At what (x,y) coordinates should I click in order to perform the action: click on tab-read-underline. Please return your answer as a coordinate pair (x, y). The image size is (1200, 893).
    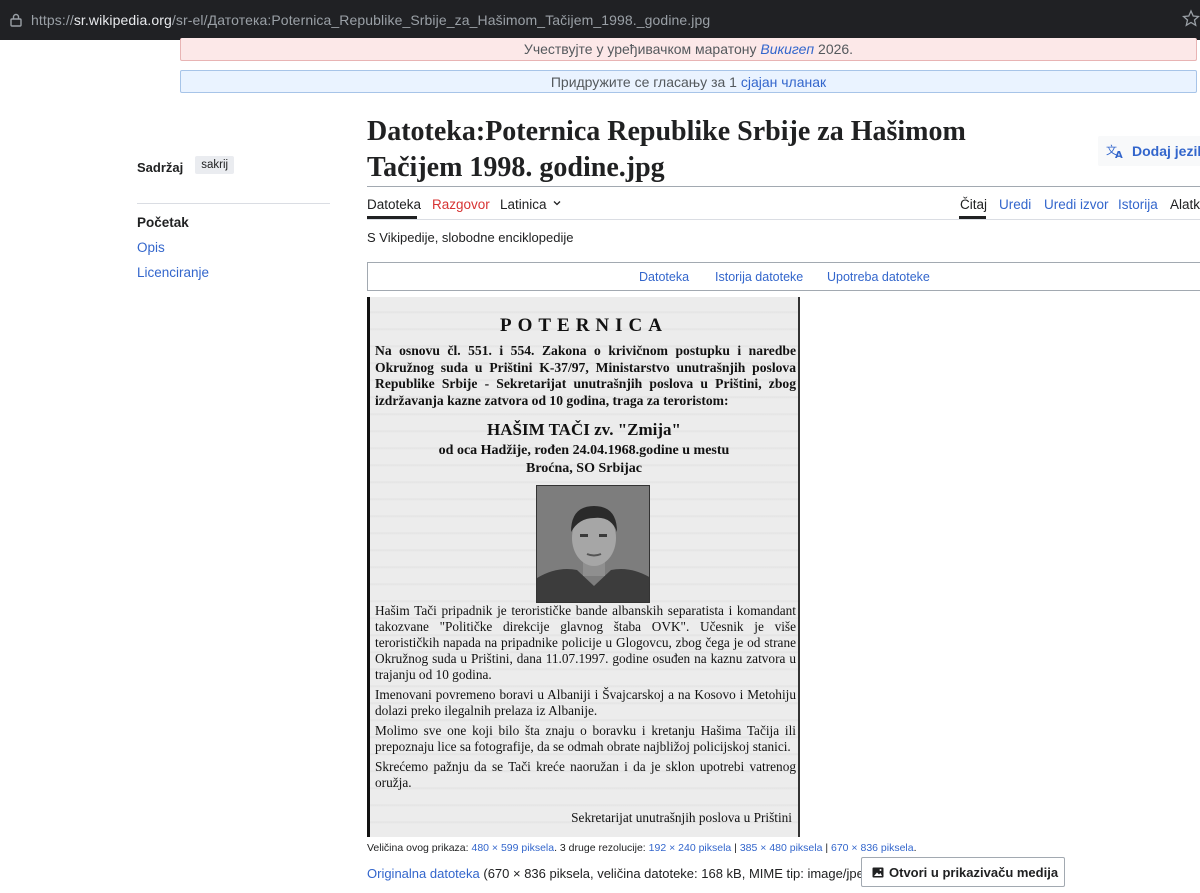
    Looking at the image, I should click on (972, 217).